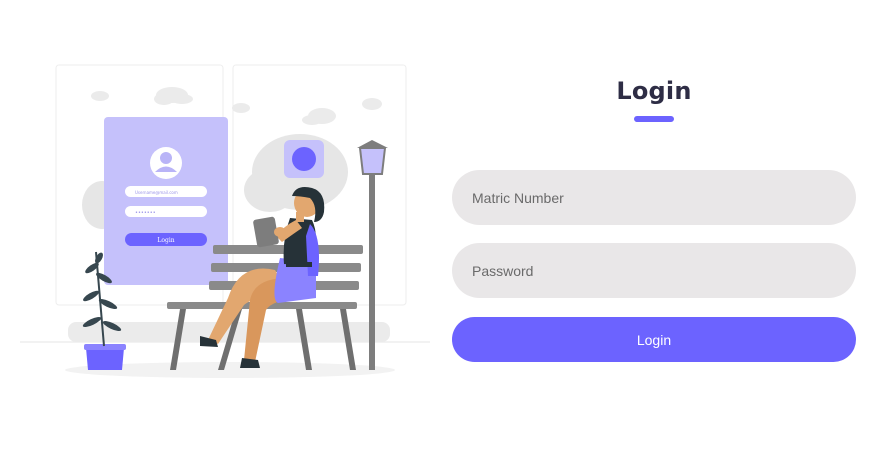 This screenshot has height=457, width=884. What do you see at coordinates (654, 91) in the screenshot?
I see `login-title: Login` at bounding box center [654, 91].